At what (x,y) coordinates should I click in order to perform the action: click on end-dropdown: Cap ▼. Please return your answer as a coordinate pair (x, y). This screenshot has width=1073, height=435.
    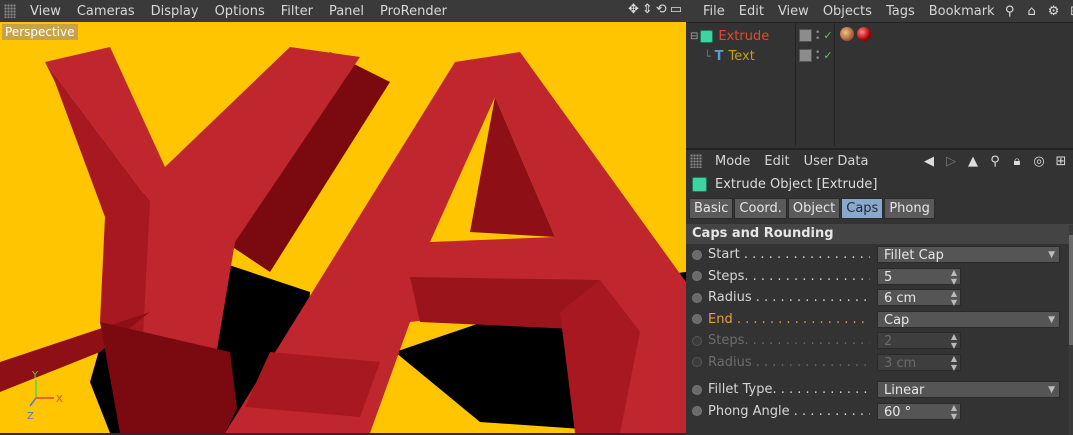
    Looking at the image, I should click on (968, 319).